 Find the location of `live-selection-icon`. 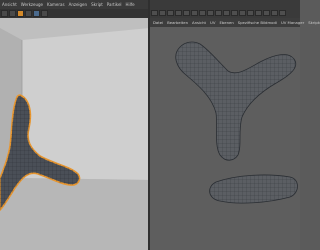

live-selection-icon is located at coordinates (20, 13).